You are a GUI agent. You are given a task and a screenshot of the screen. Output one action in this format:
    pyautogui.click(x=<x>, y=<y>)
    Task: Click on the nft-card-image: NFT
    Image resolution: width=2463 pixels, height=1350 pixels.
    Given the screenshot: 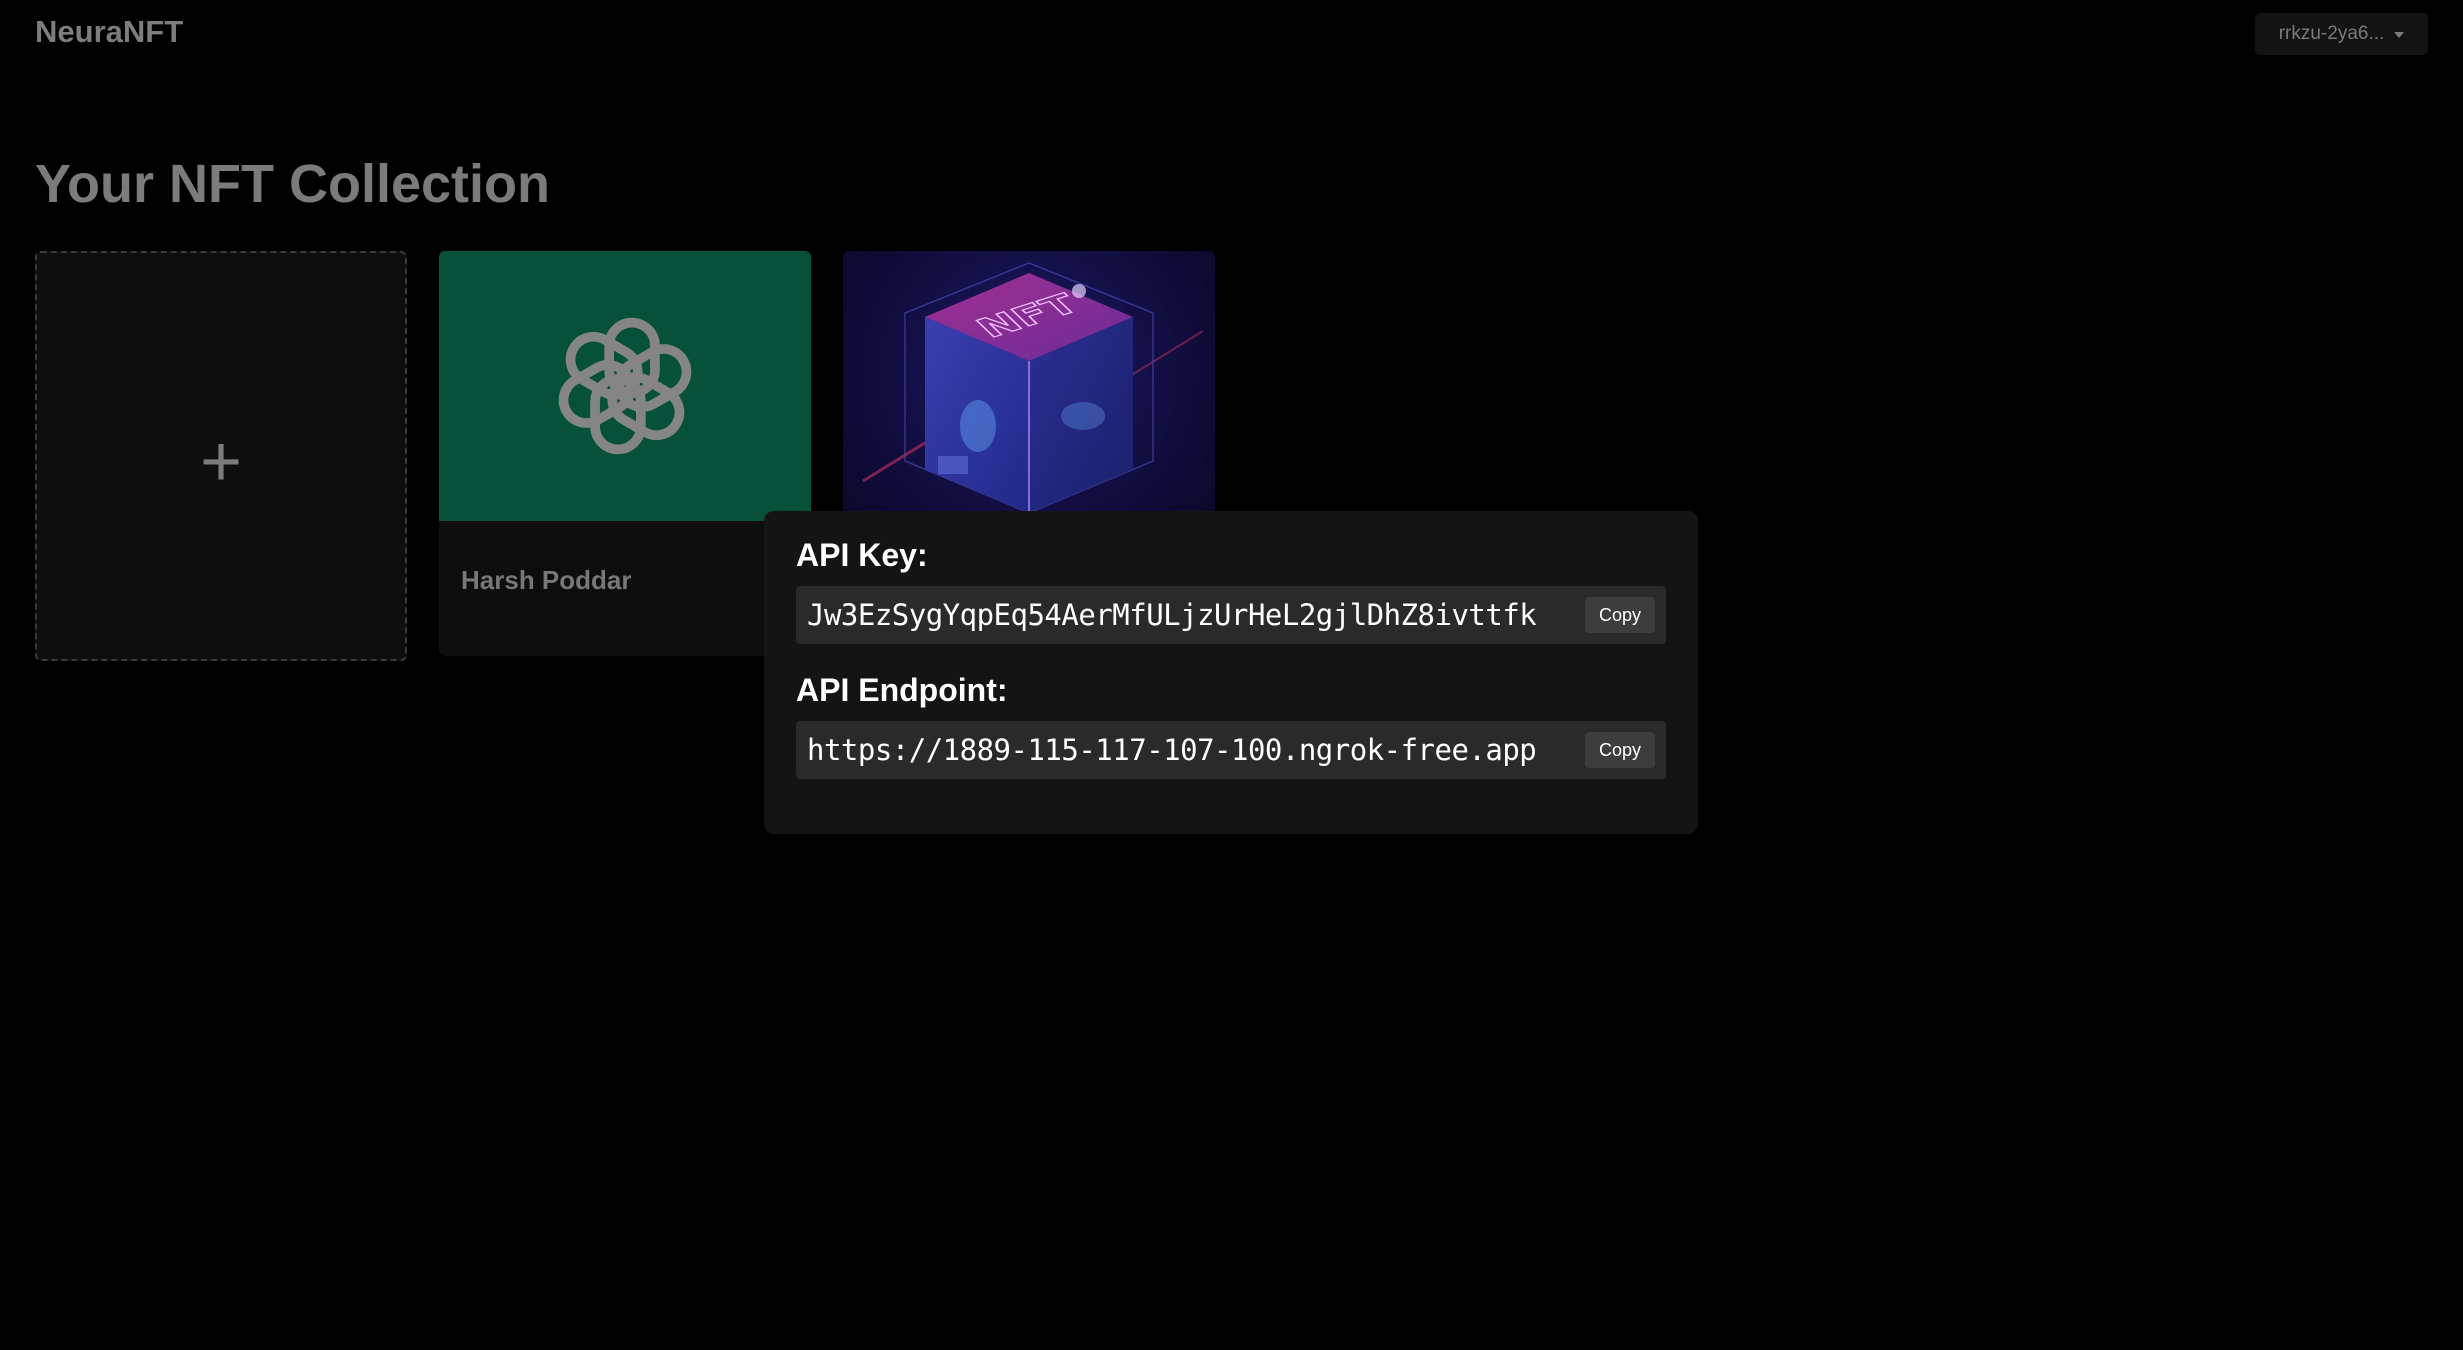 What is the action you would take?
    pyautogui.click(x=1029, y=386)
    